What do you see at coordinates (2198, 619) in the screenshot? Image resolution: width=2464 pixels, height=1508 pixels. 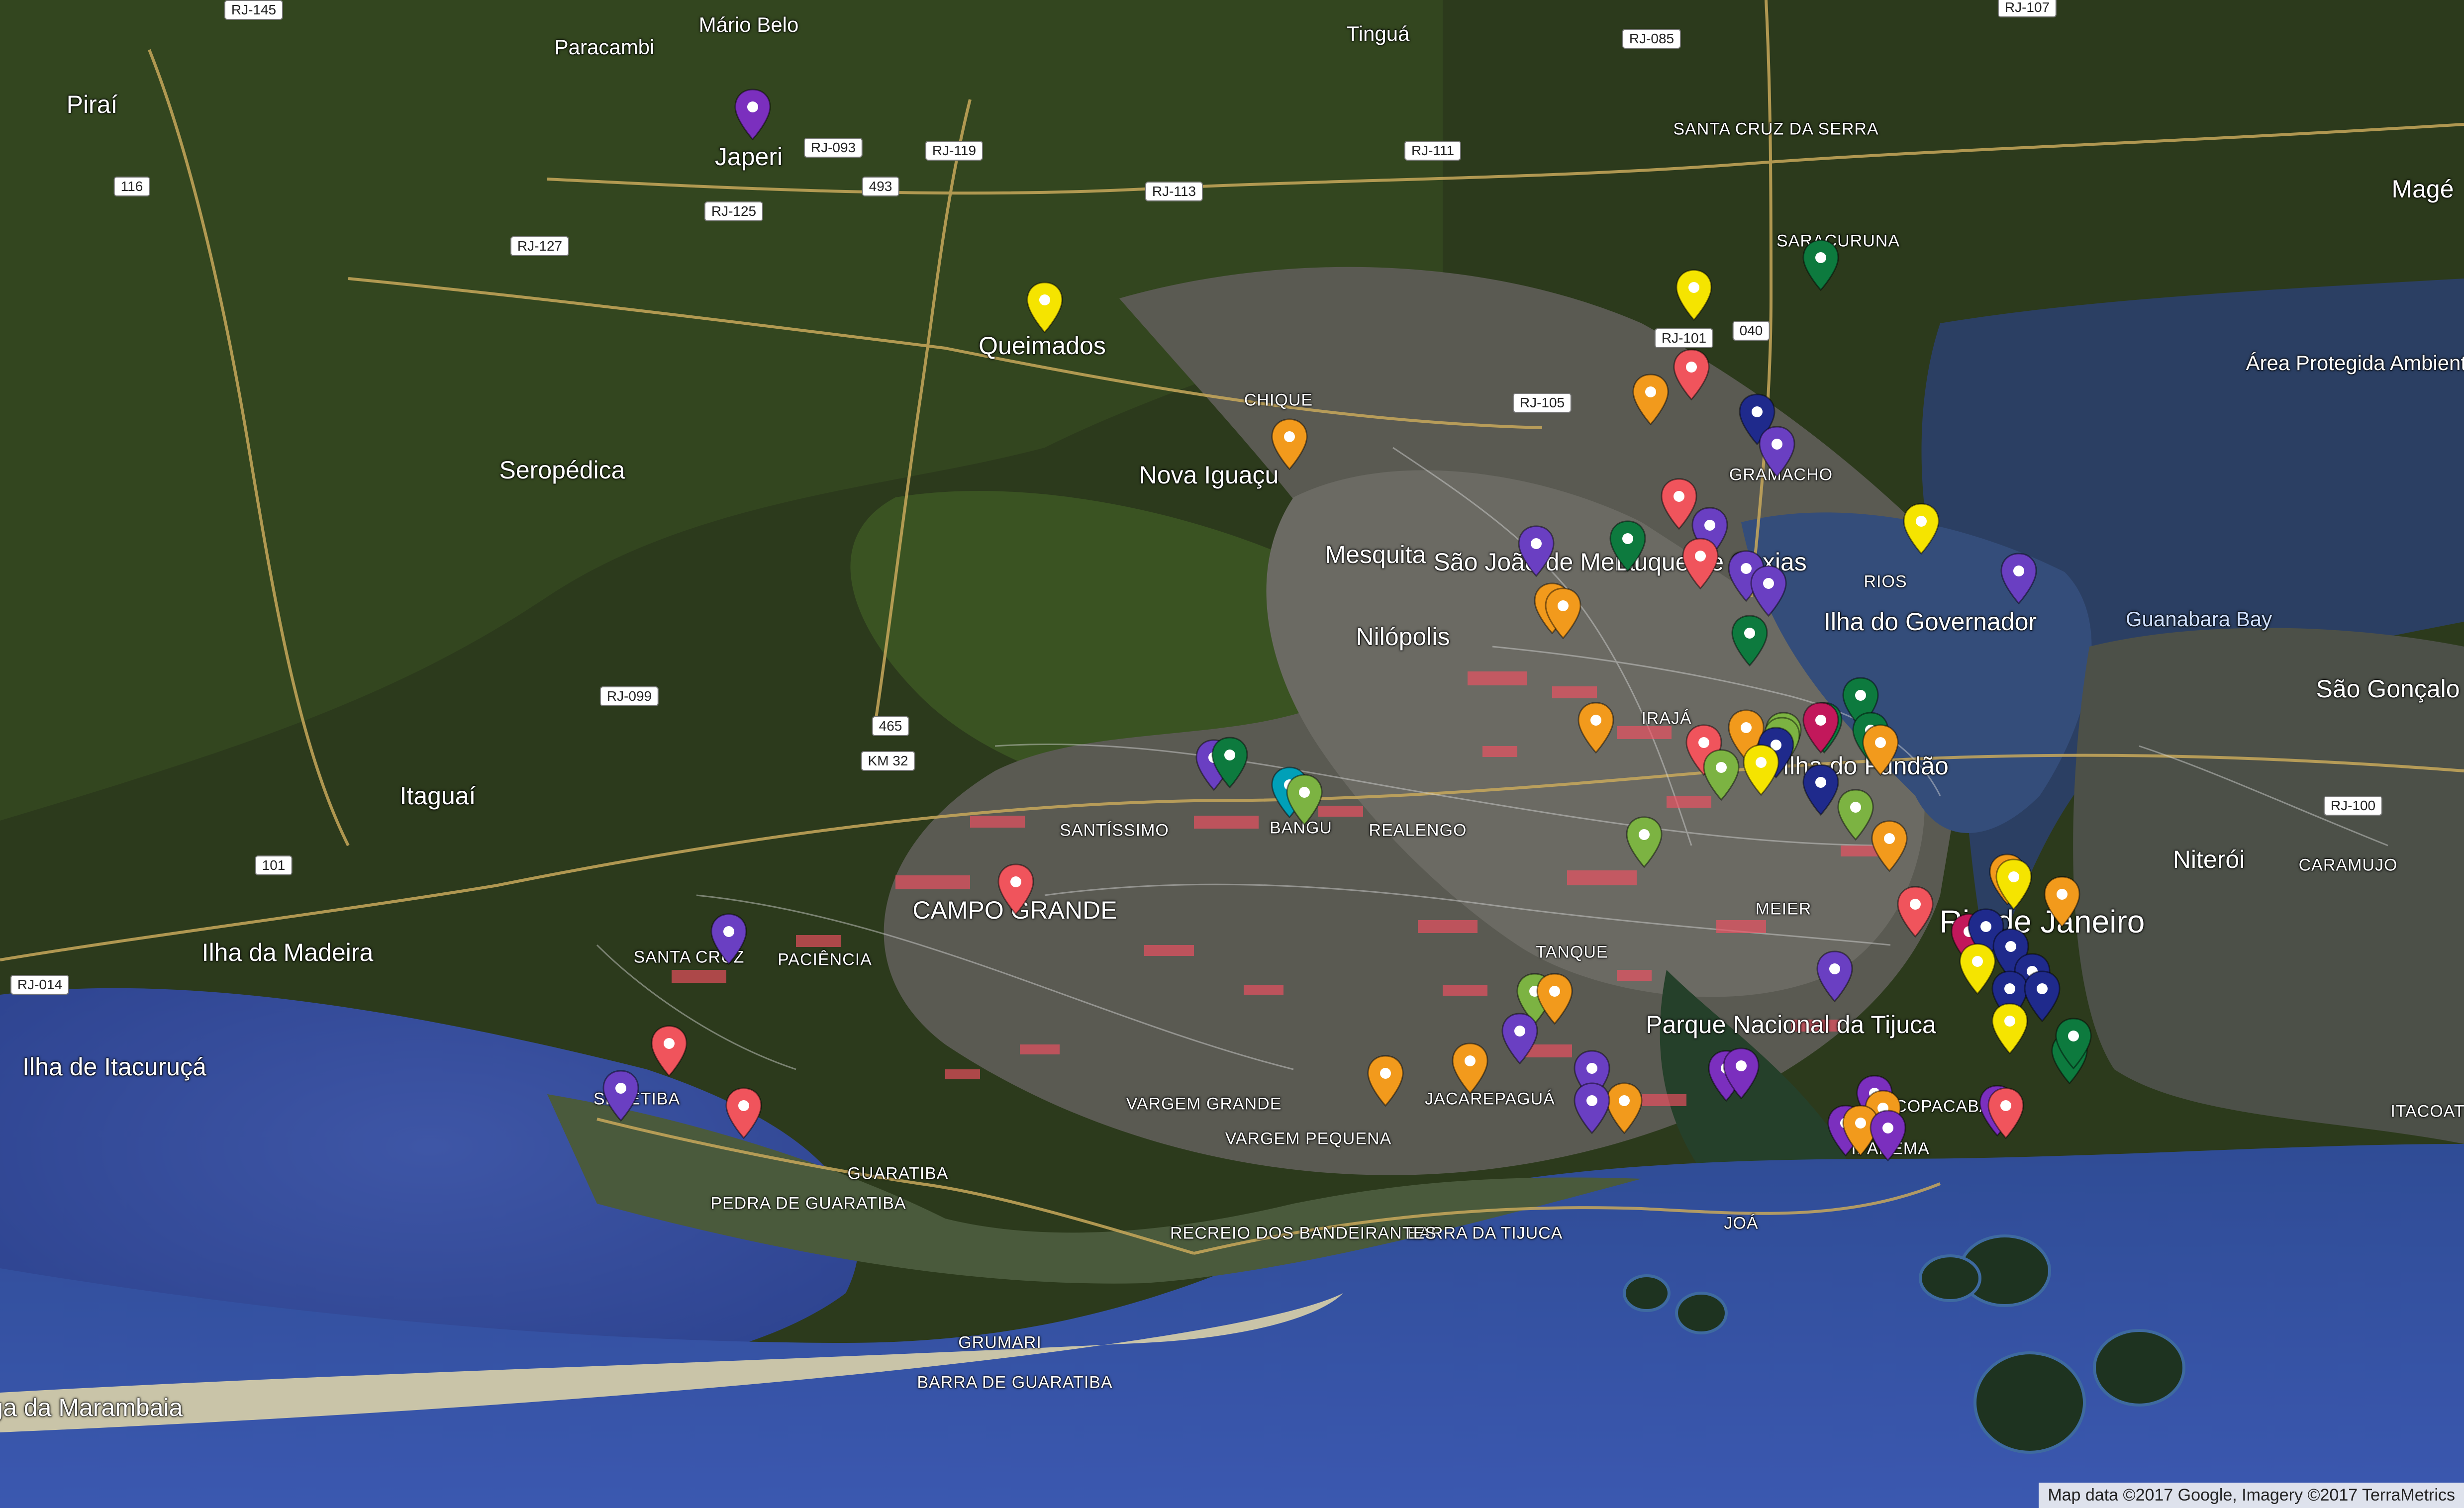 I see `place-label-guanabara-bay: Guanabara Bay` at bounding box center [2198, 619].